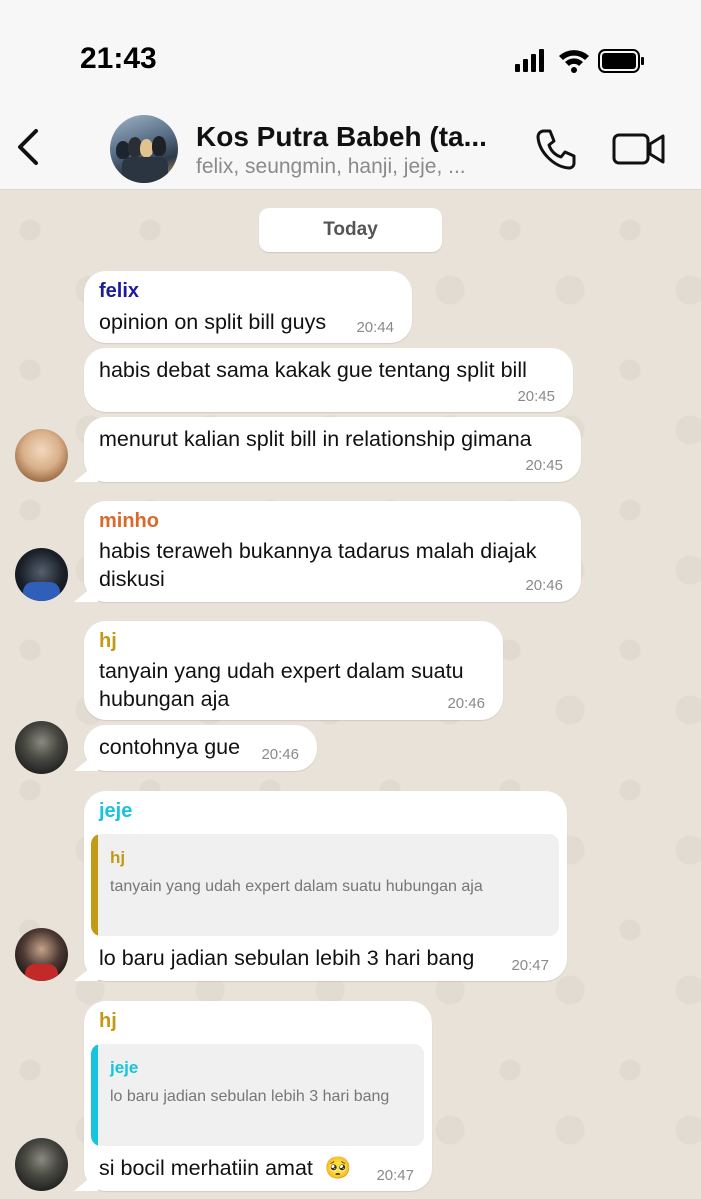 The image size is (701, 1199). What do you see at coordinates (529, 60) in the screenshot?
I see `signal-icon` at bounding box center [529, 60].